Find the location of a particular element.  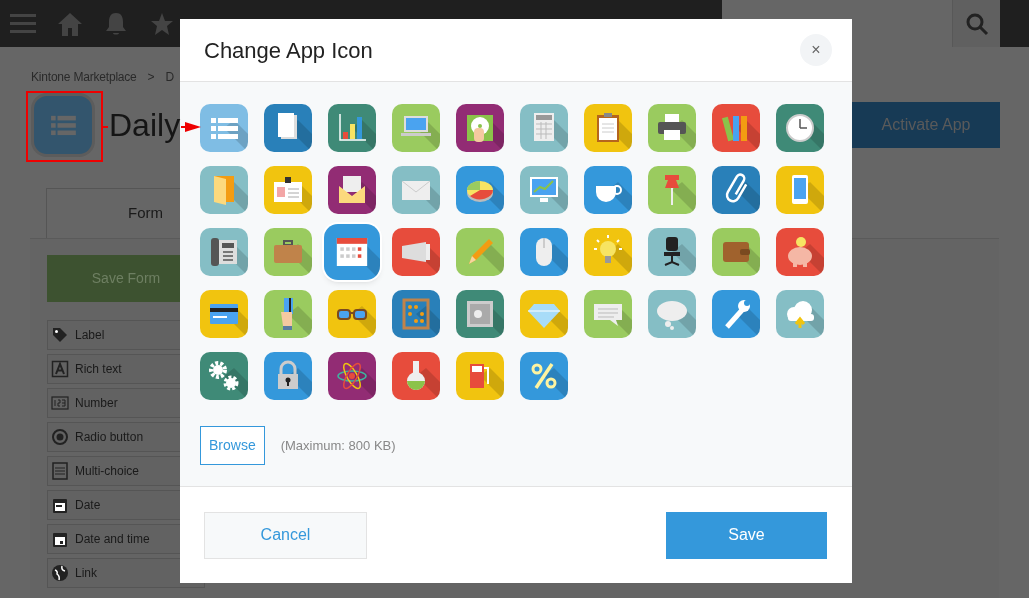

chart-icon is located at coordinates (352, 128).